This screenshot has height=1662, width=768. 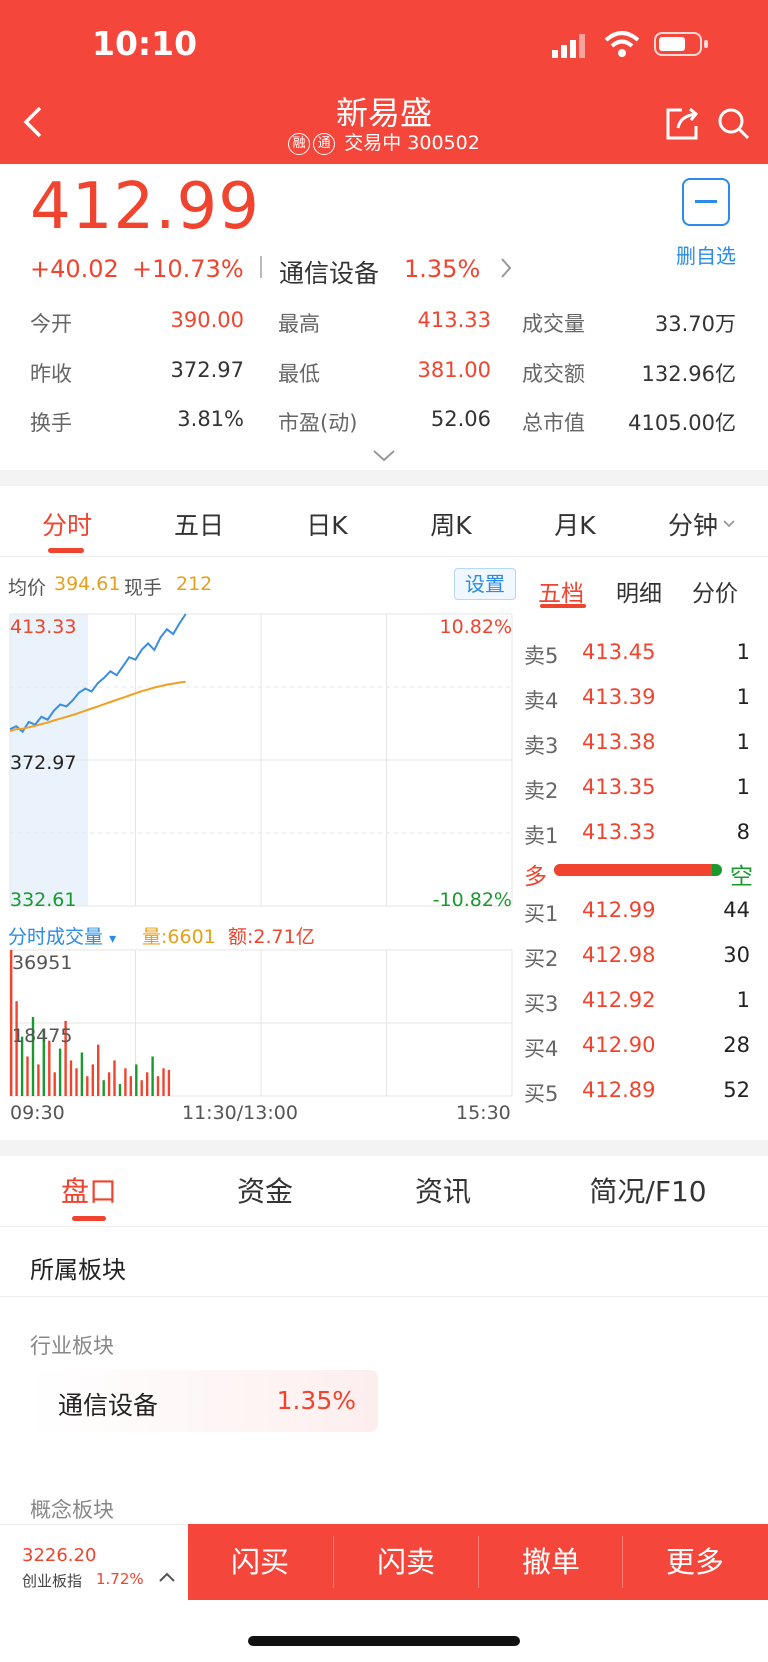 What do you see at coordinates (637, 1090) in the screenshot?
I see `bid-row-5: 买5 412.89 52` at bounding box center [637, 1090].